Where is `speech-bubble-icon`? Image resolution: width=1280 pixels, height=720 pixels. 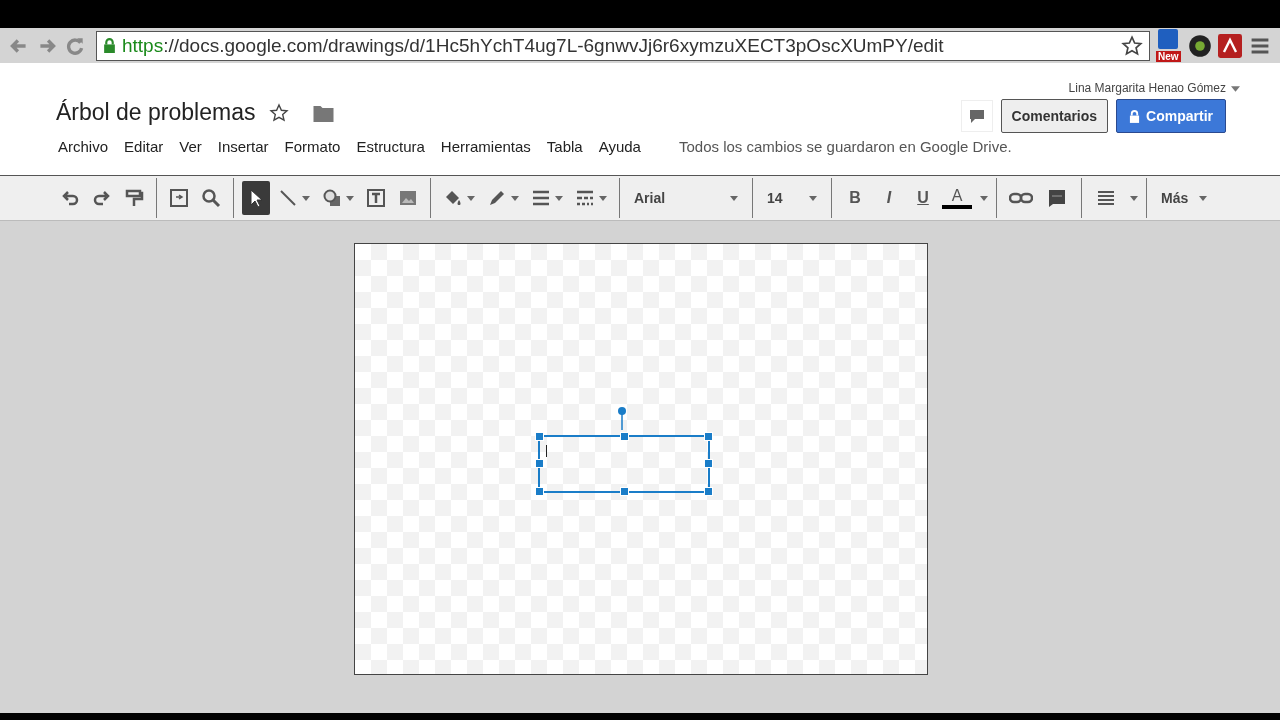
speech-bubble-icon is located at coordinates (976, 116).